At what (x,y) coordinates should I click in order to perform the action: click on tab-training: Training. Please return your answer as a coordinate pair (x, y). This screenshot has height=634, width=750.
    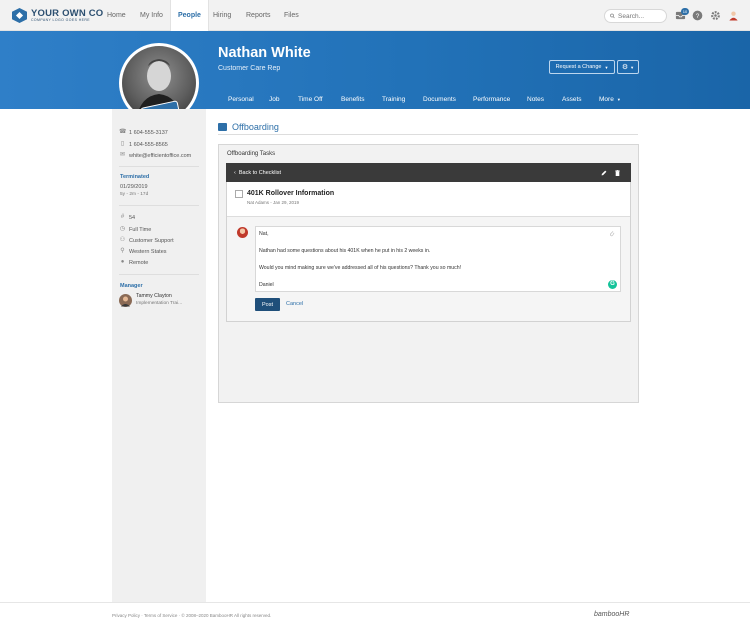
    Looking at the image, I should click on (393, 99).